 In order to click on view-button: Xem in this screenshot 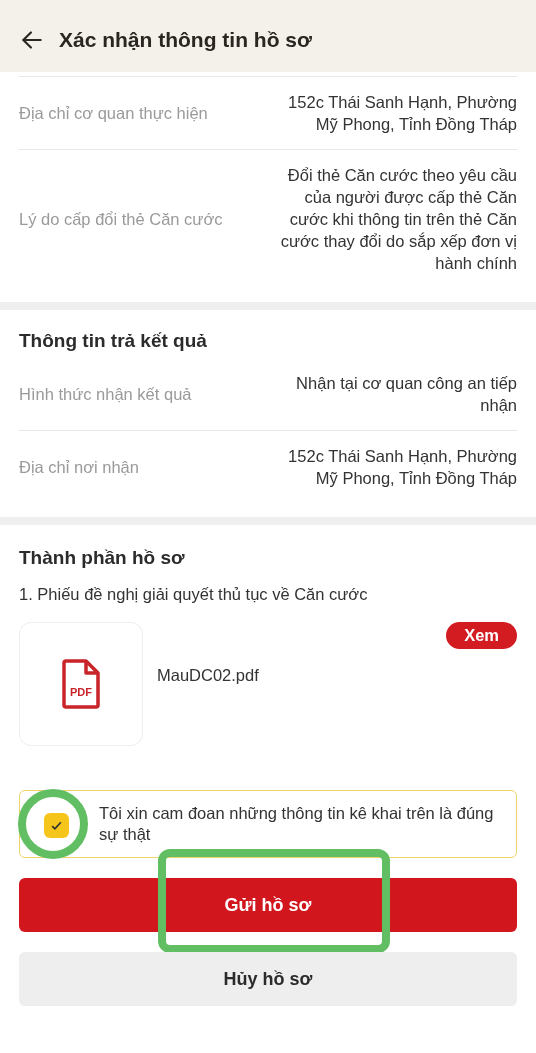, I will do `click(481, 635)`.